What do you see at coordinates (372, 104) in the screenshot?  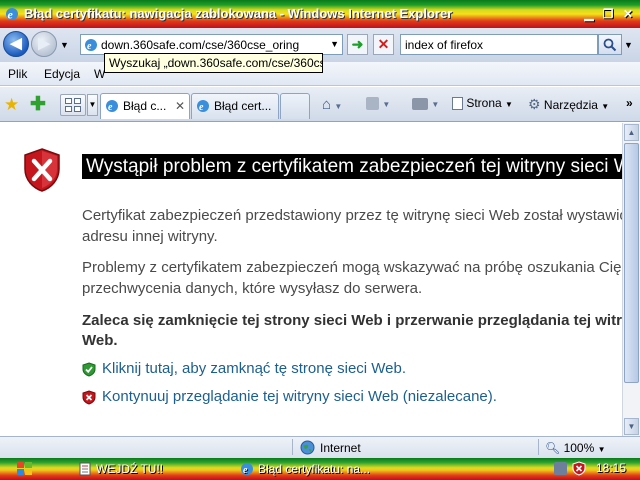 I see `rss-icon` at bounding box center [372, 104].